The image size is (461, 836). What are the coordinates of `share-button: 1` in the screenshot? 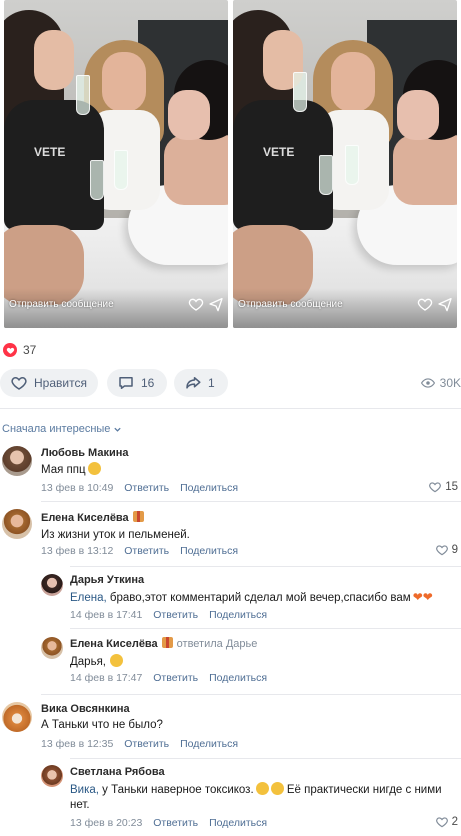 It's located at (201, 383).